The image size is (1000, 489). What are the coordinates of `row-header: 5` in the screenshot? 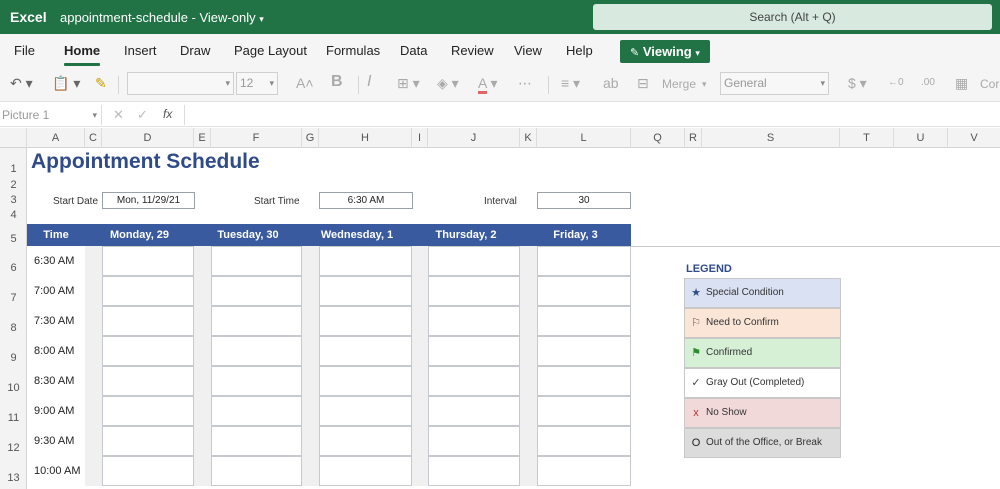 It's located at (13, 239).